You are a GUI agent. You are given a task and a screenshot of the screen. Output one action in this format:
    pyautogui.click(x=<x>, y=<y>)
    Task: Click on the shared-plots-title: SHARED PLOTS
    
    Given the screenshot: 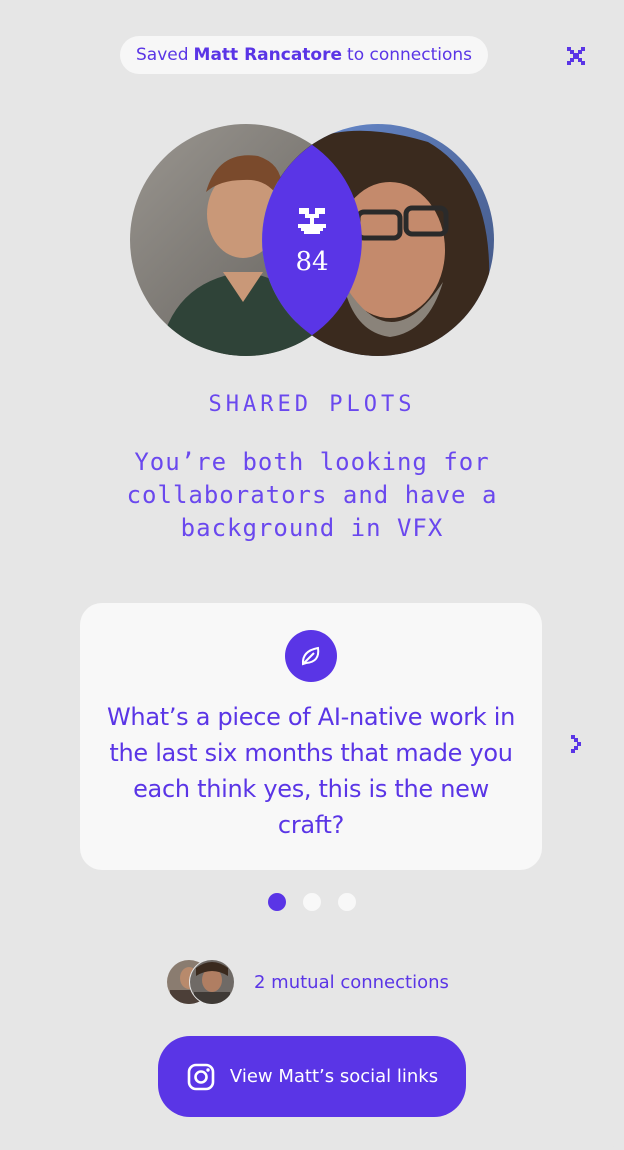 What is the action you would take?
    pyautogui.click(x=312, y=404)
    